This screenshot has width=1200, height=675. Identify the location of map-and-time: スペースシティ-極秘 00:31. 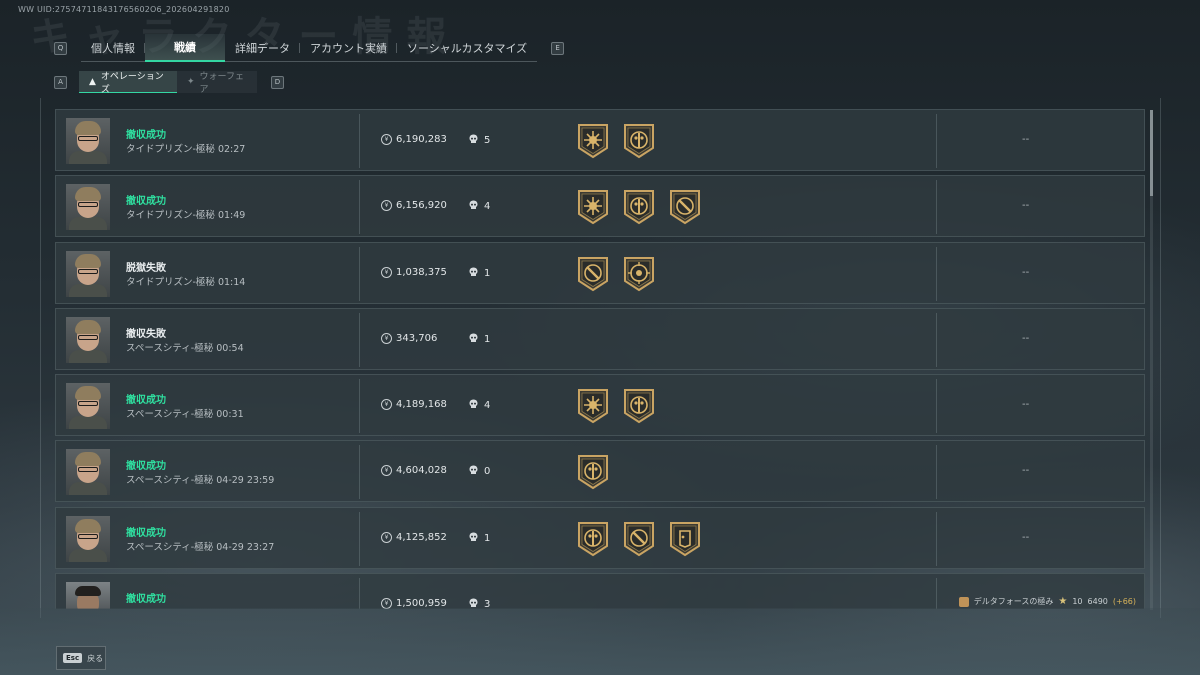
(185, 415).